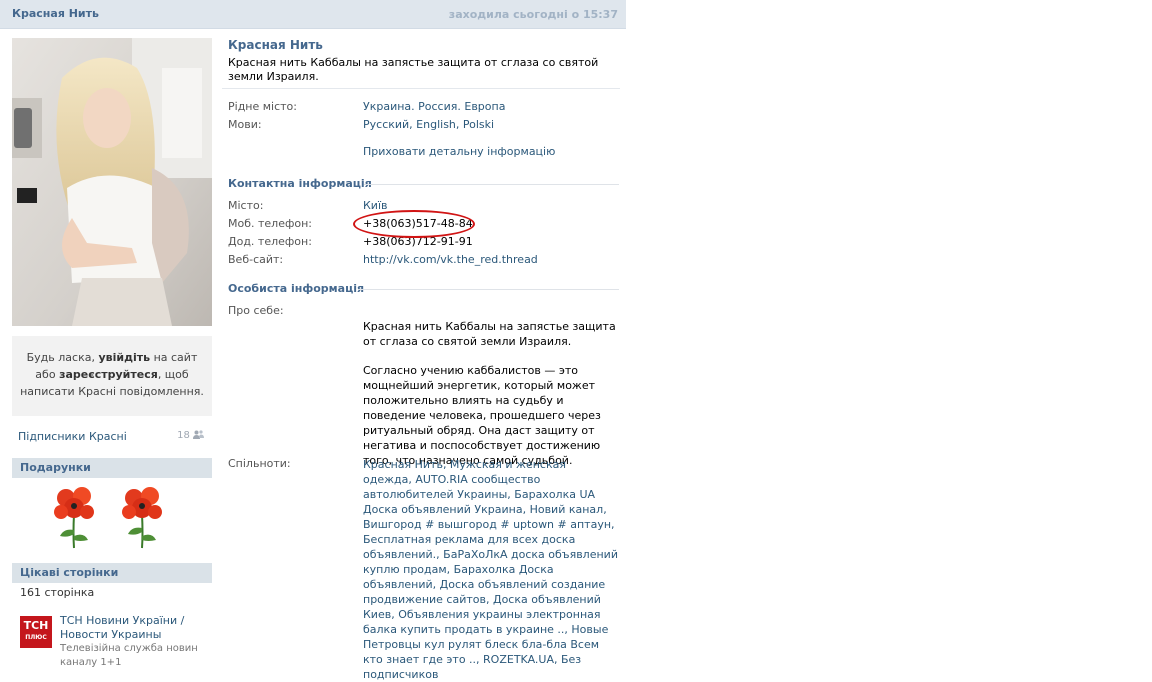 The image size is (1152, 682). I want to click on languages-value: Русский, English, Polski, so click(428, 124).